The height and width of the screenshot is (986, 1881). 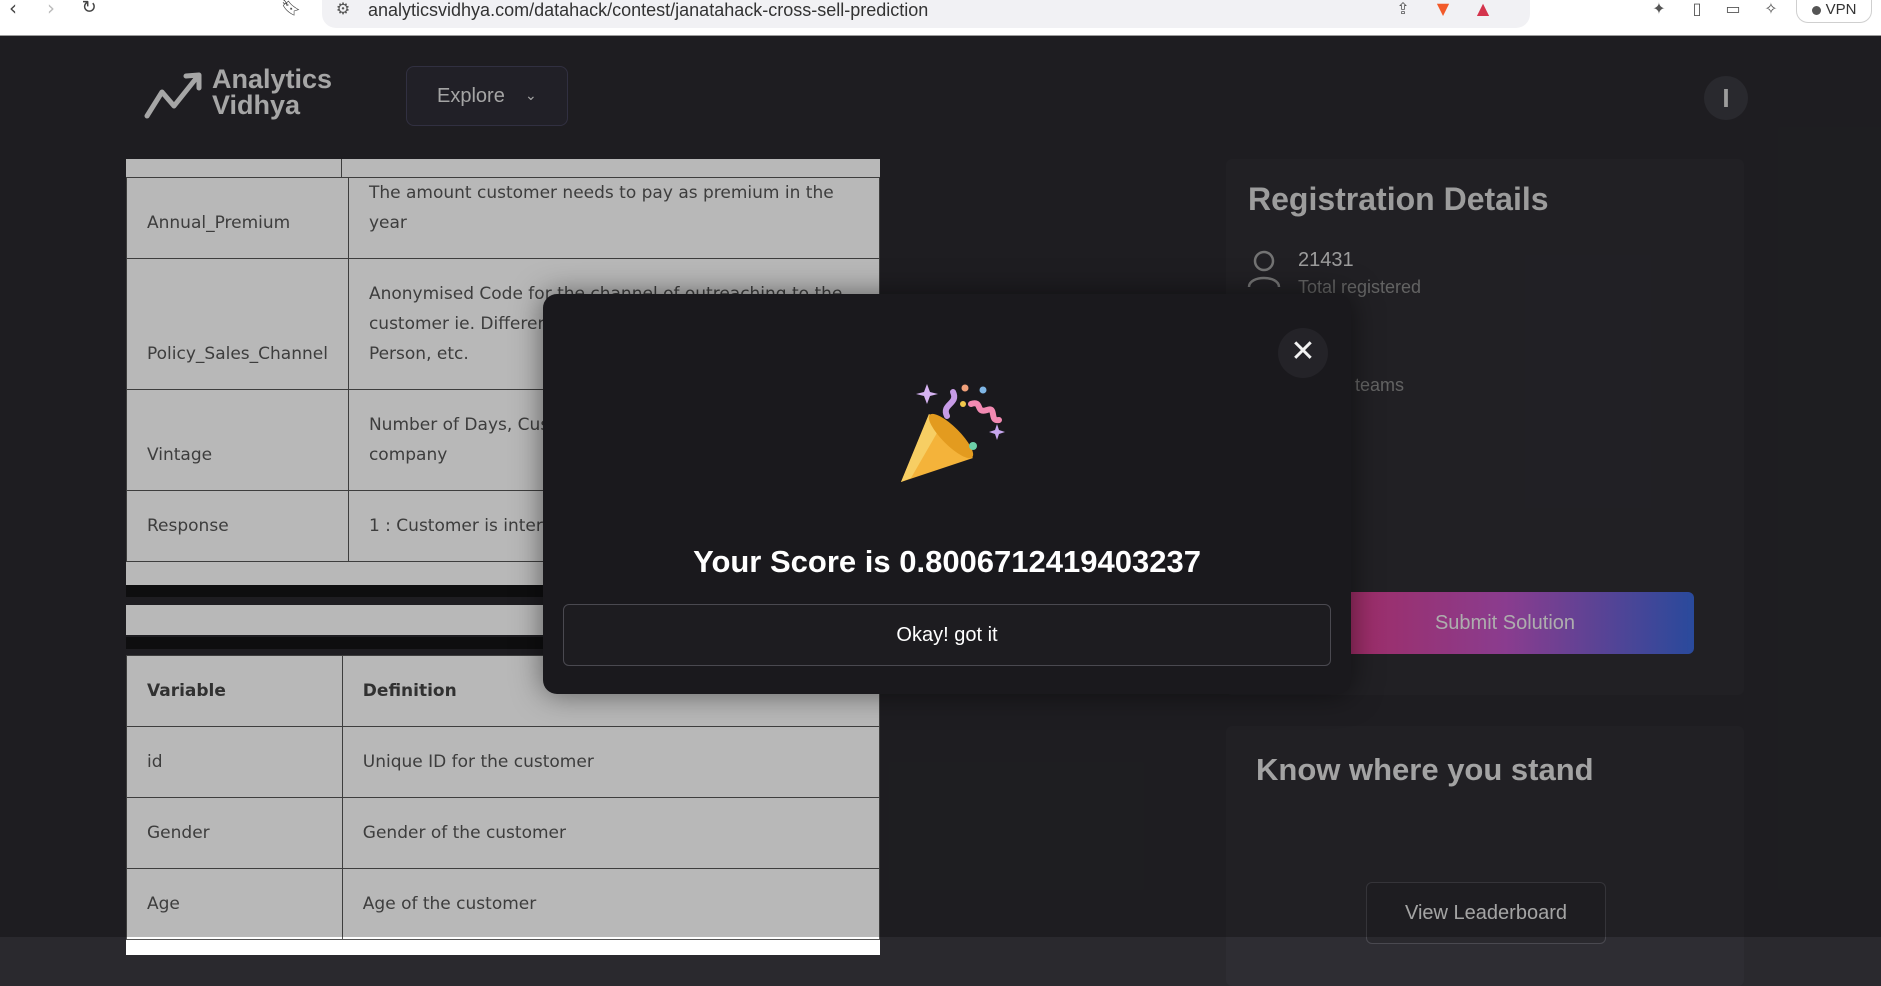 What do you see at coordinates (291, 10) in the screenshot?
I see `bookmark-icon: 🔖︎` at bounding box center [291, 10].